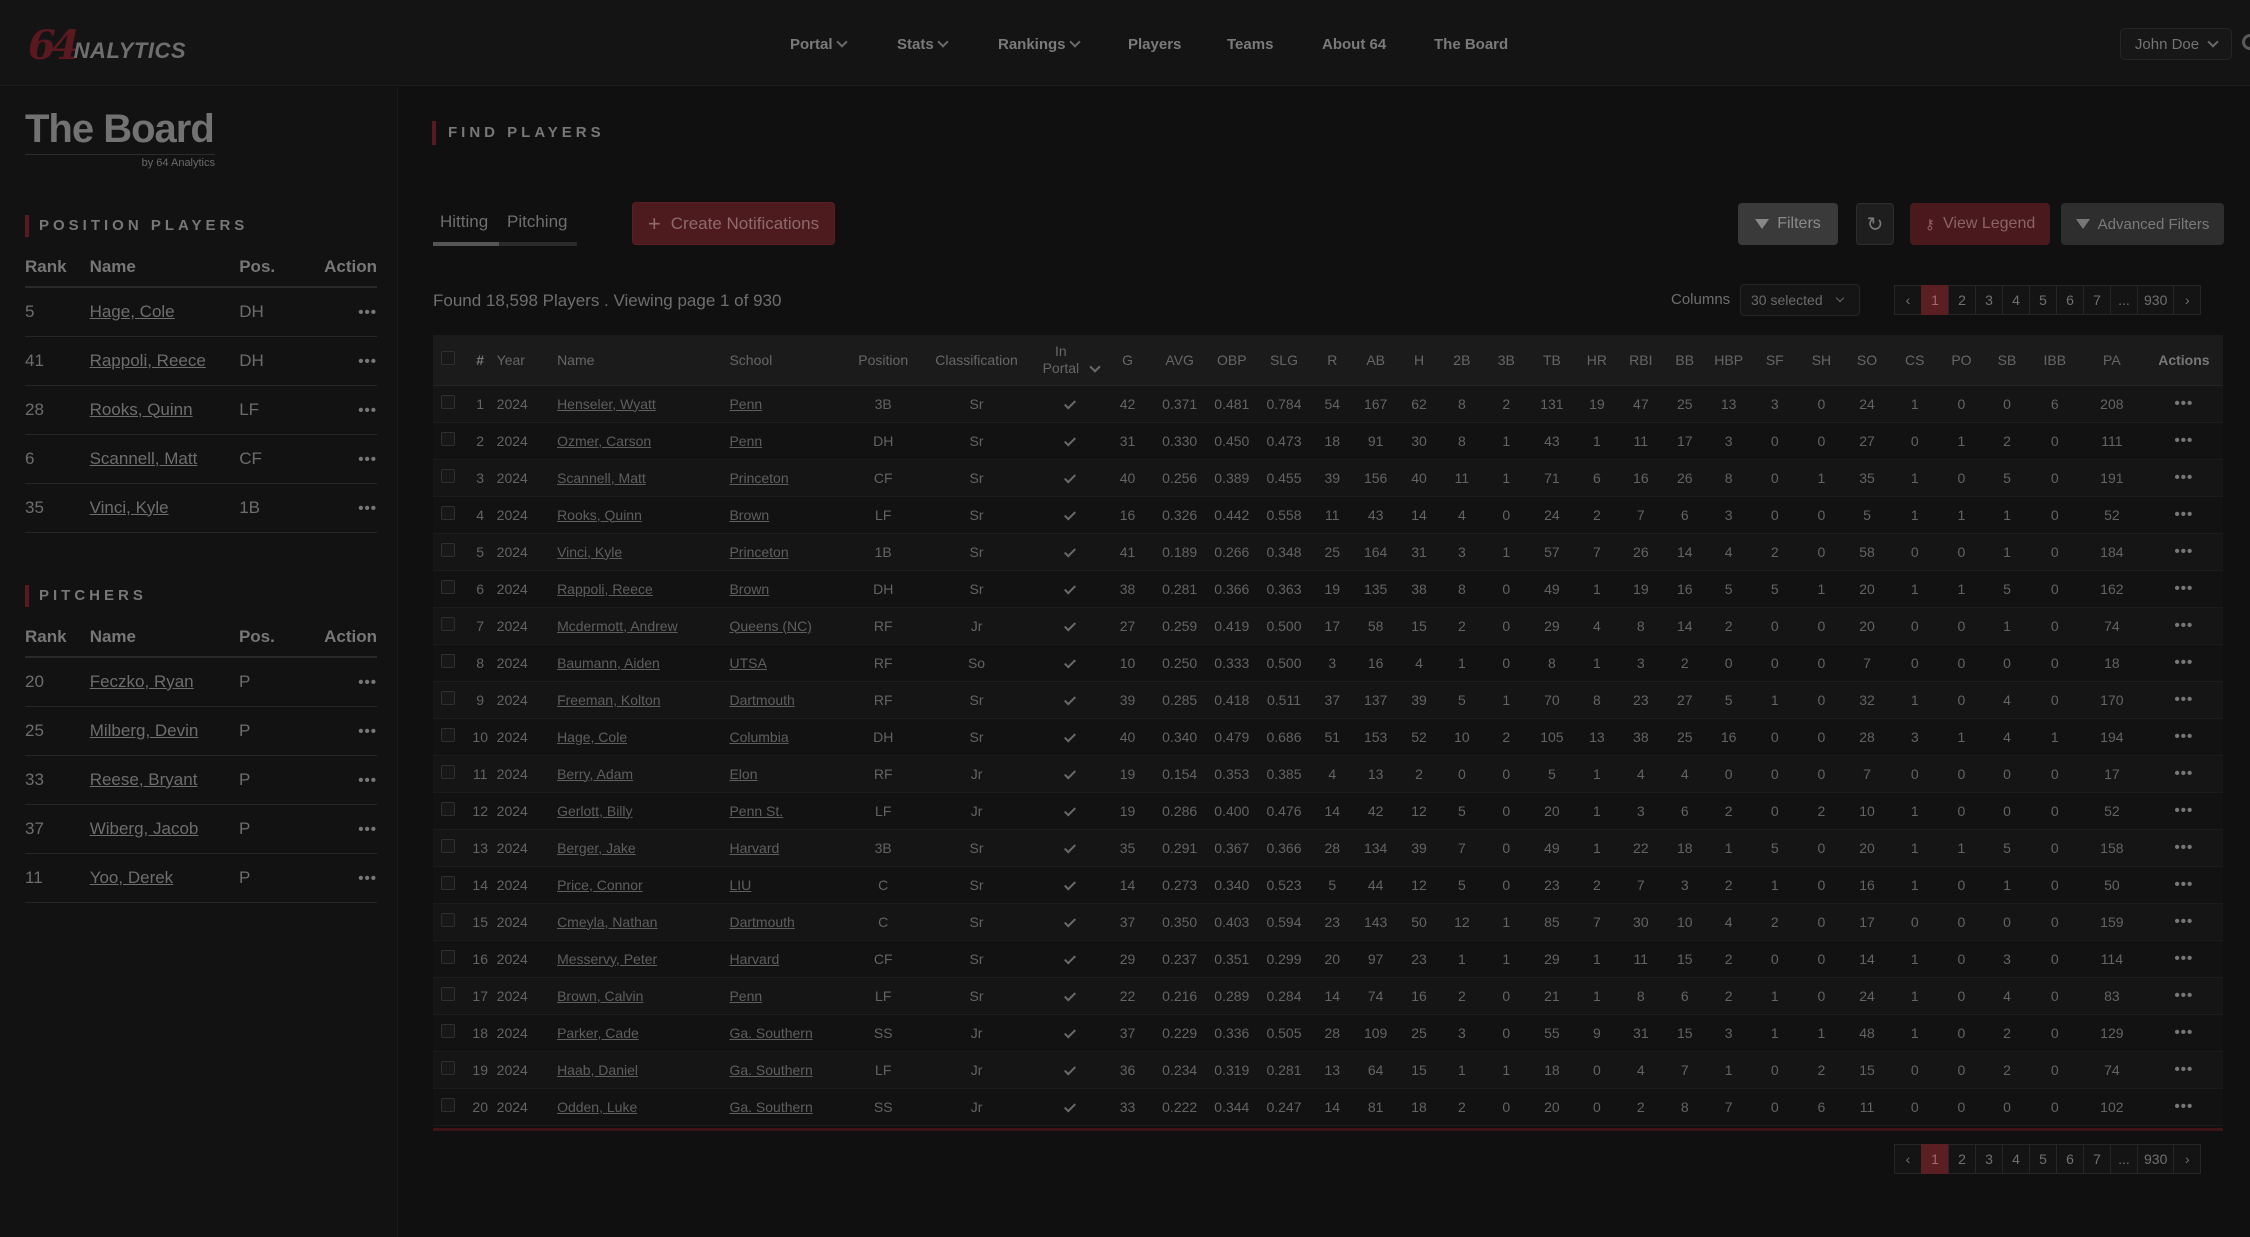  What do you see at coordinates (1376, 360) in the screenshot?
I see `column-header-ab: AB` at bounding box center [1376, 360].